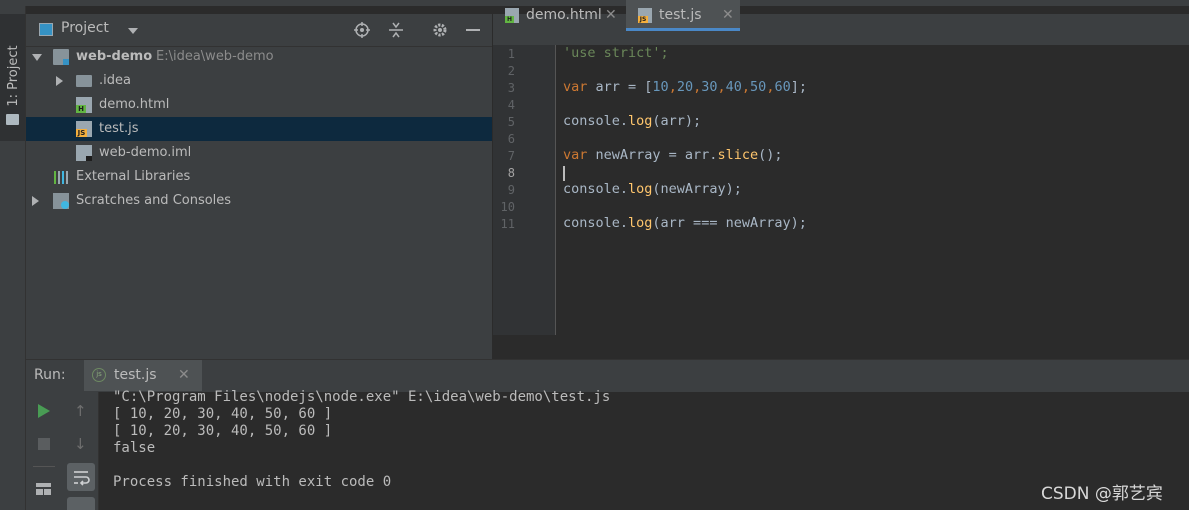  I want to click on tree-row-scratches: Scratches and Consoles, so click(259, 201).